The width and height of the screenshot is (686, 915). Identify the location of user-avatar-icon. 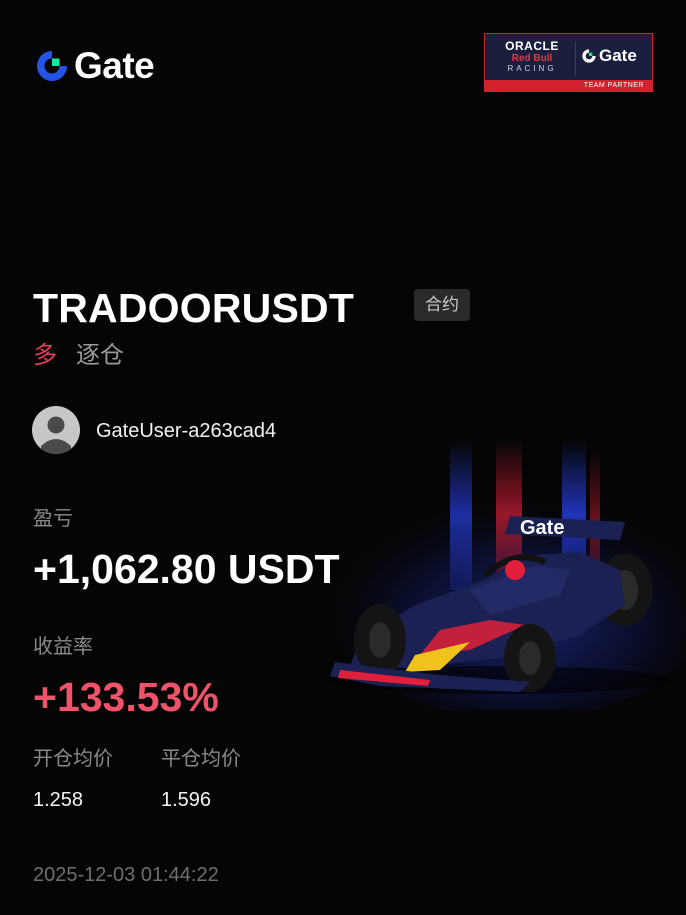
(56, 430).